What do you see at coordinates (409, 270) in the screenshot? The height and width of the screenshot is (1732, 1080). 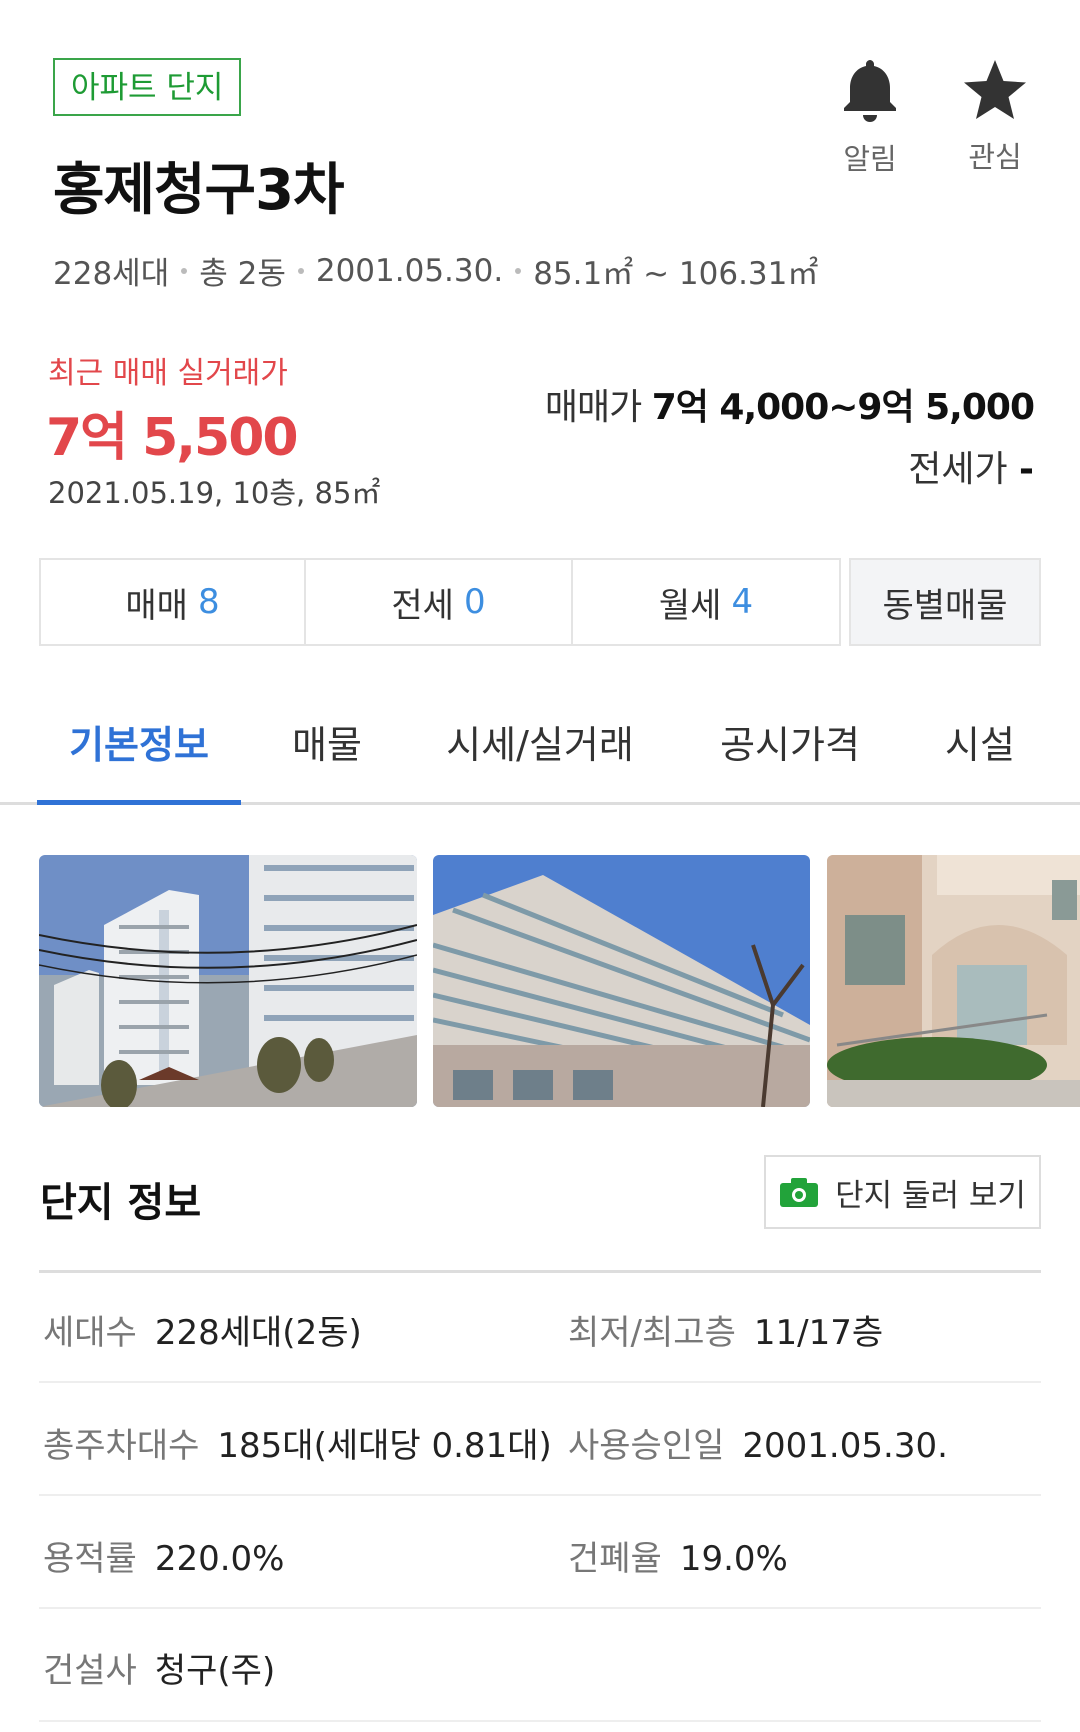 I see `meta-approval-date: 2001.05.30.` at bounding box center [409, 270].